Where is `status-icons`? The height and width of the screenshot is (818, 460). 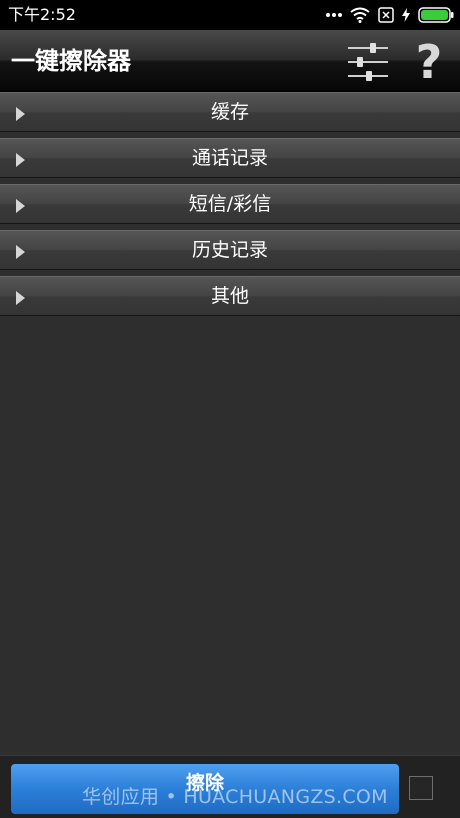
status-icons is located at coordinates (390, 15).